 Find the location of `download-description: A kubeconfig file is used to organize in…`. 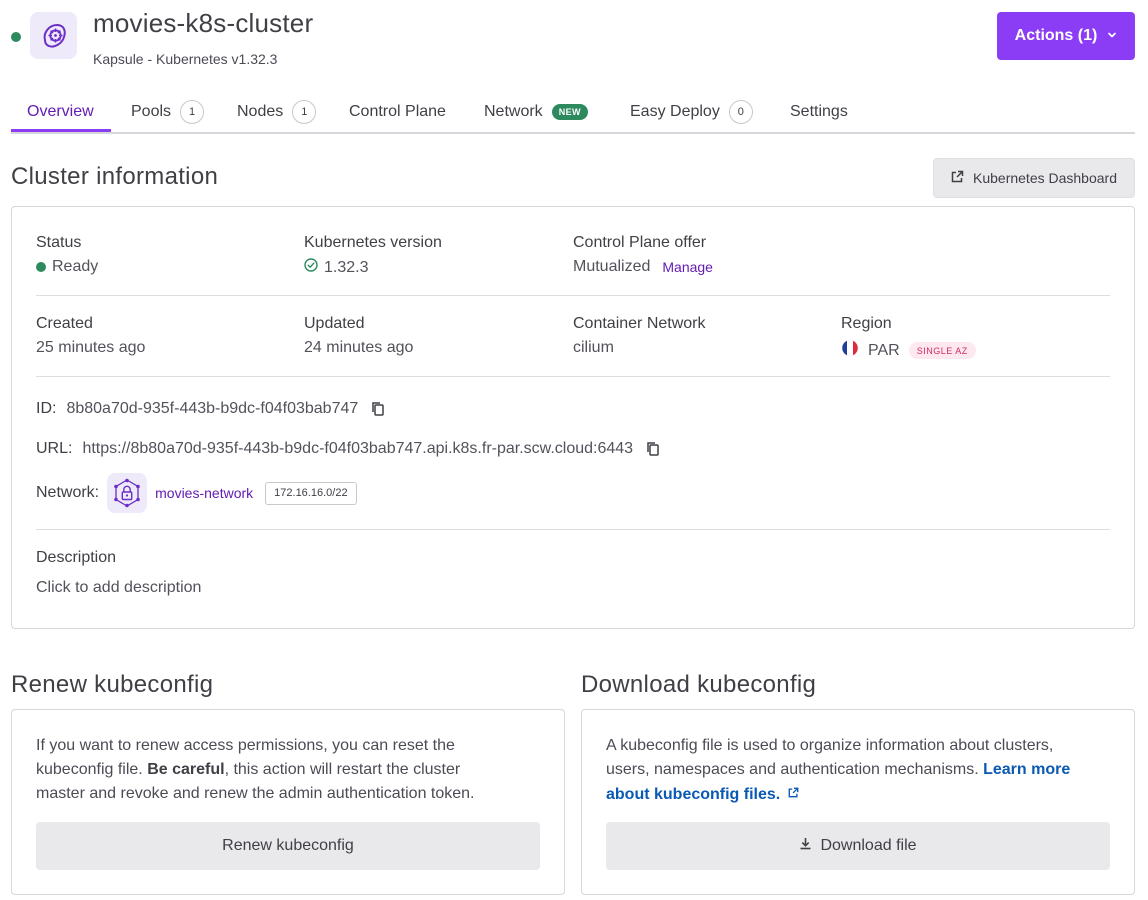

download-description: A kubeconfig file is used to organize in… is located at coordinates (861, 770).